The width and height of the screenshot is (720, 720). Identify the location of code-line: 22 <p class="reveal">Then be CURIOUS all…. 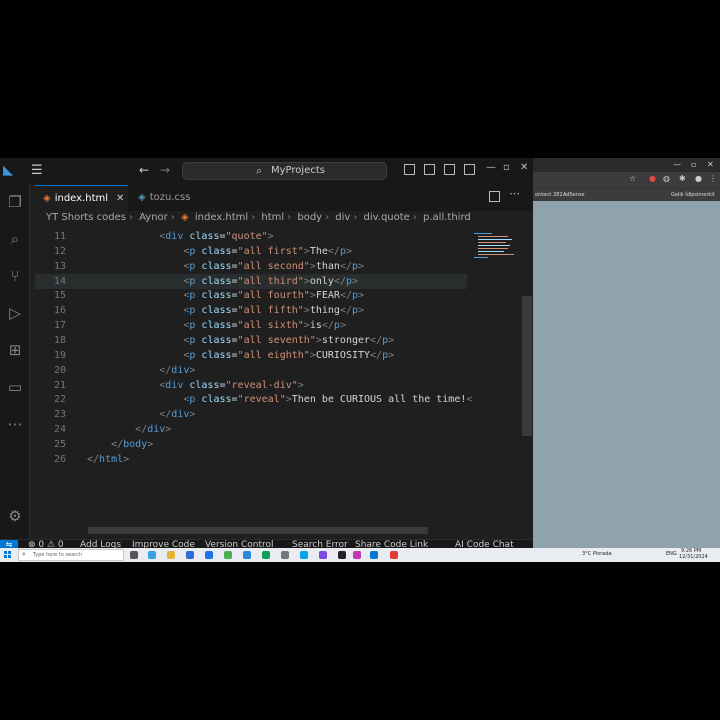
(253, 399).